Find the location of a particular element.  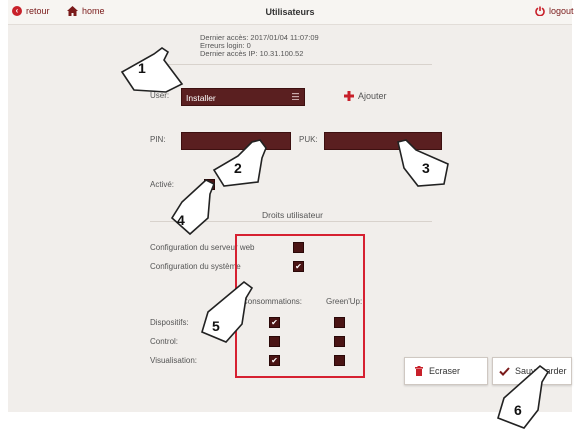

visualisation-label: Visualisation: is located at coordinates (173, 360).